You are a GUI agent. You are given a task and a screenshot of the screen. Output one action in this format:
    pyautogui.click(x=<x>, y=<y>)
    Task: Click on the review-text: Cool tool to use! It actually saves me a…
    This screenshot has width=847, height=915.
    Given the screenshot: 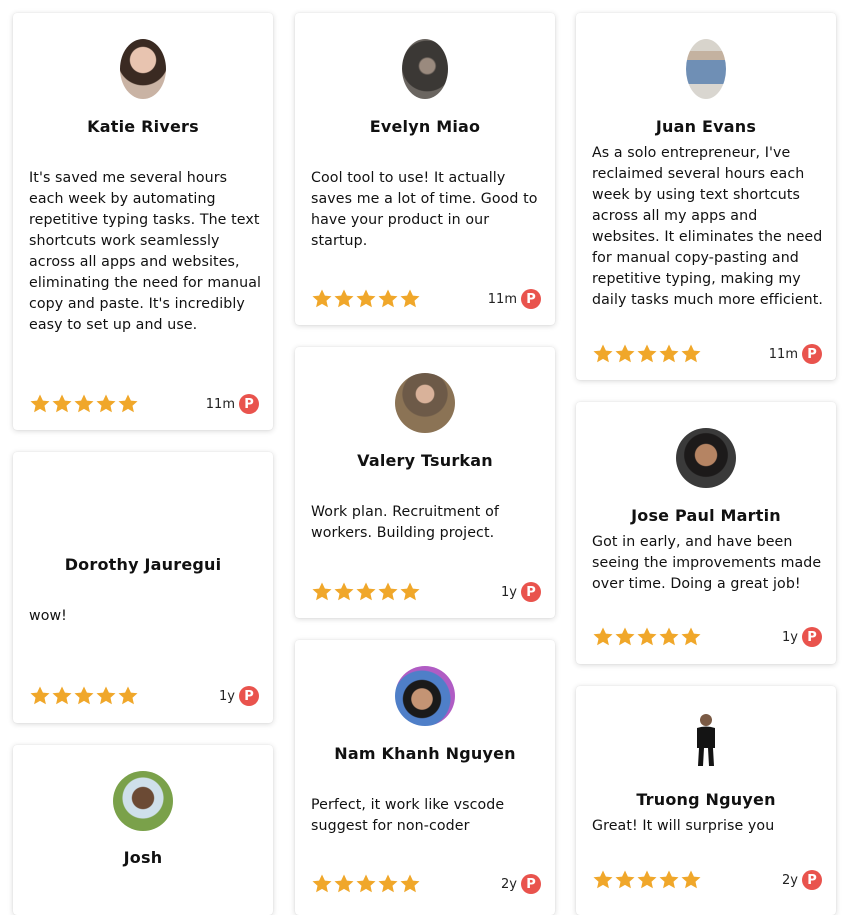 What is the action you would take?
    pyautogui.click(x=424, y=209)
    